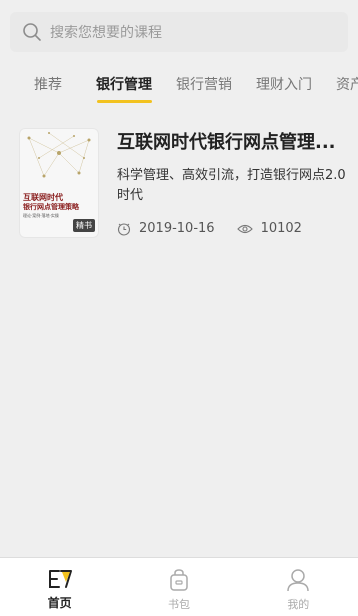 The height and width of the screenshot is (616, 358). I want to click on course-date: 2019-10-16, so click(177, 228).